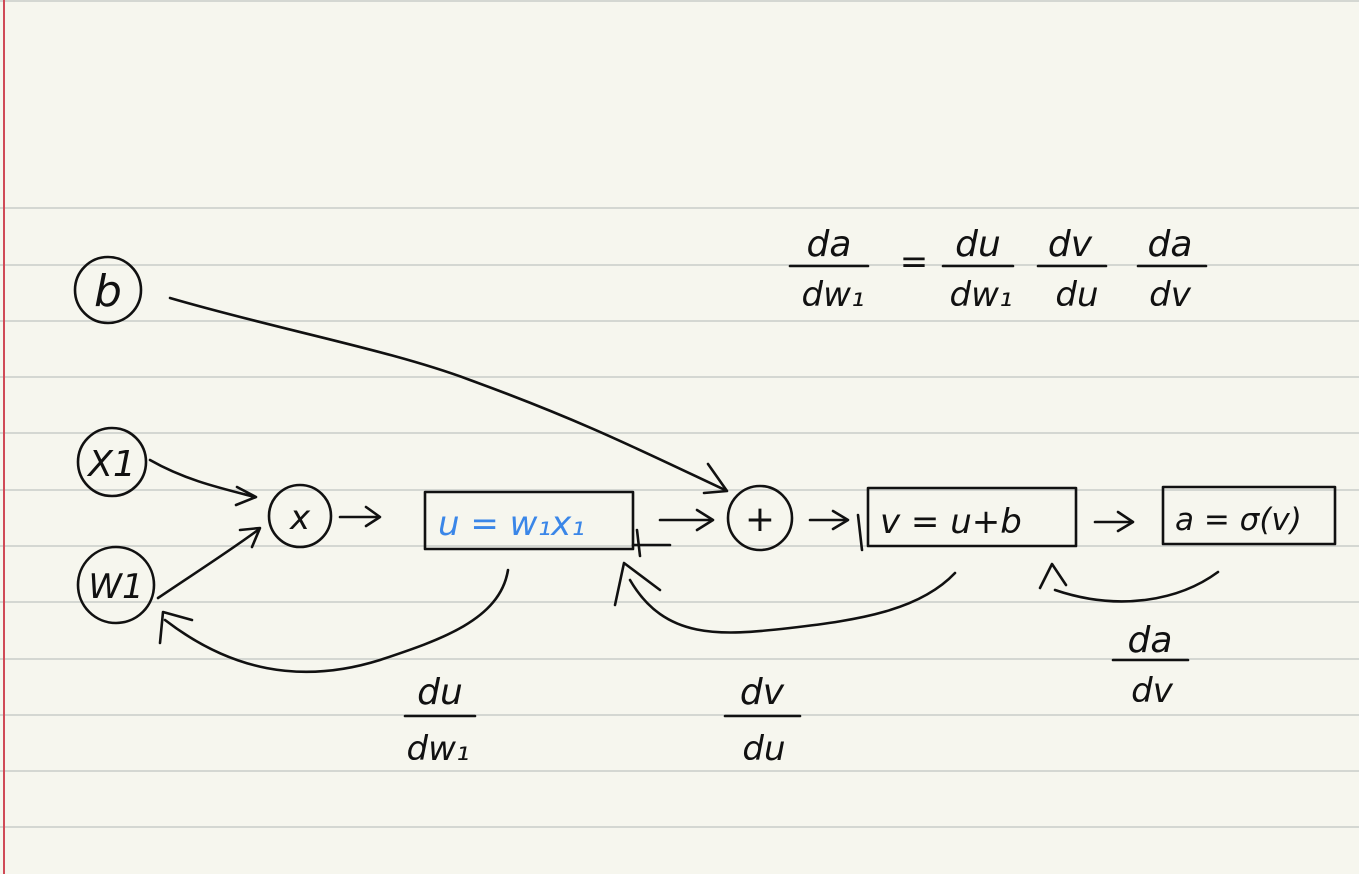 The width and height of the screenshot is (1359, 874). I want to click on chain-t2-denominator: du, so click(1076, 295).